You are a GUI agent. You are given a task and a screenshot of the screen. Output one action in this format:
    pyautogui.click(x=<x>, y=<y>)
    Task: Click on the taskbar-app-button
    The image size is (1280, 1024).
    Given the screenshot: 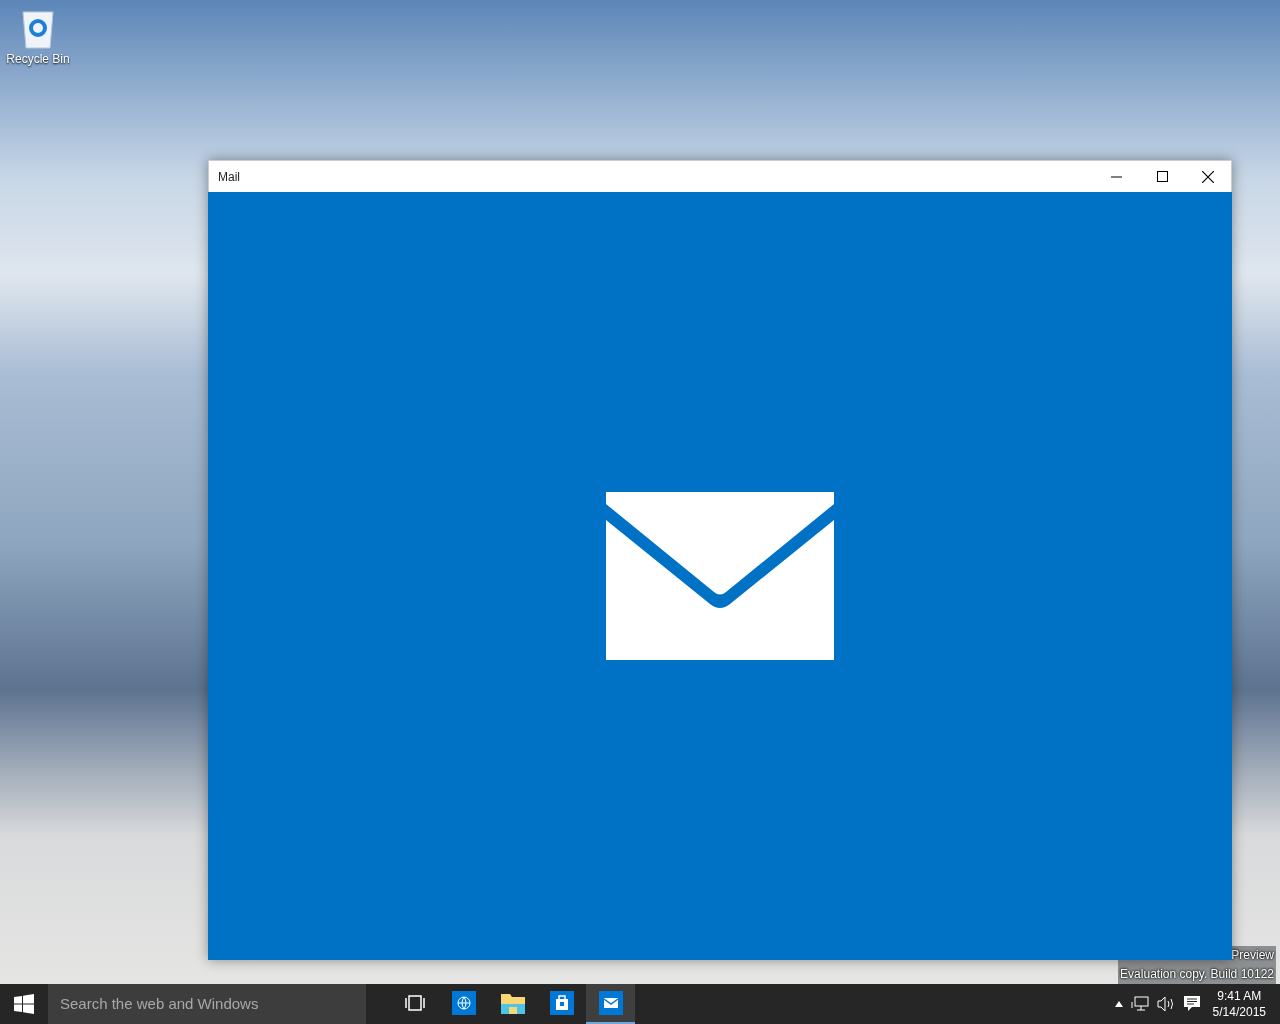 What is the action you would take?
    pyautogui.click(x=610, y=1004)
    